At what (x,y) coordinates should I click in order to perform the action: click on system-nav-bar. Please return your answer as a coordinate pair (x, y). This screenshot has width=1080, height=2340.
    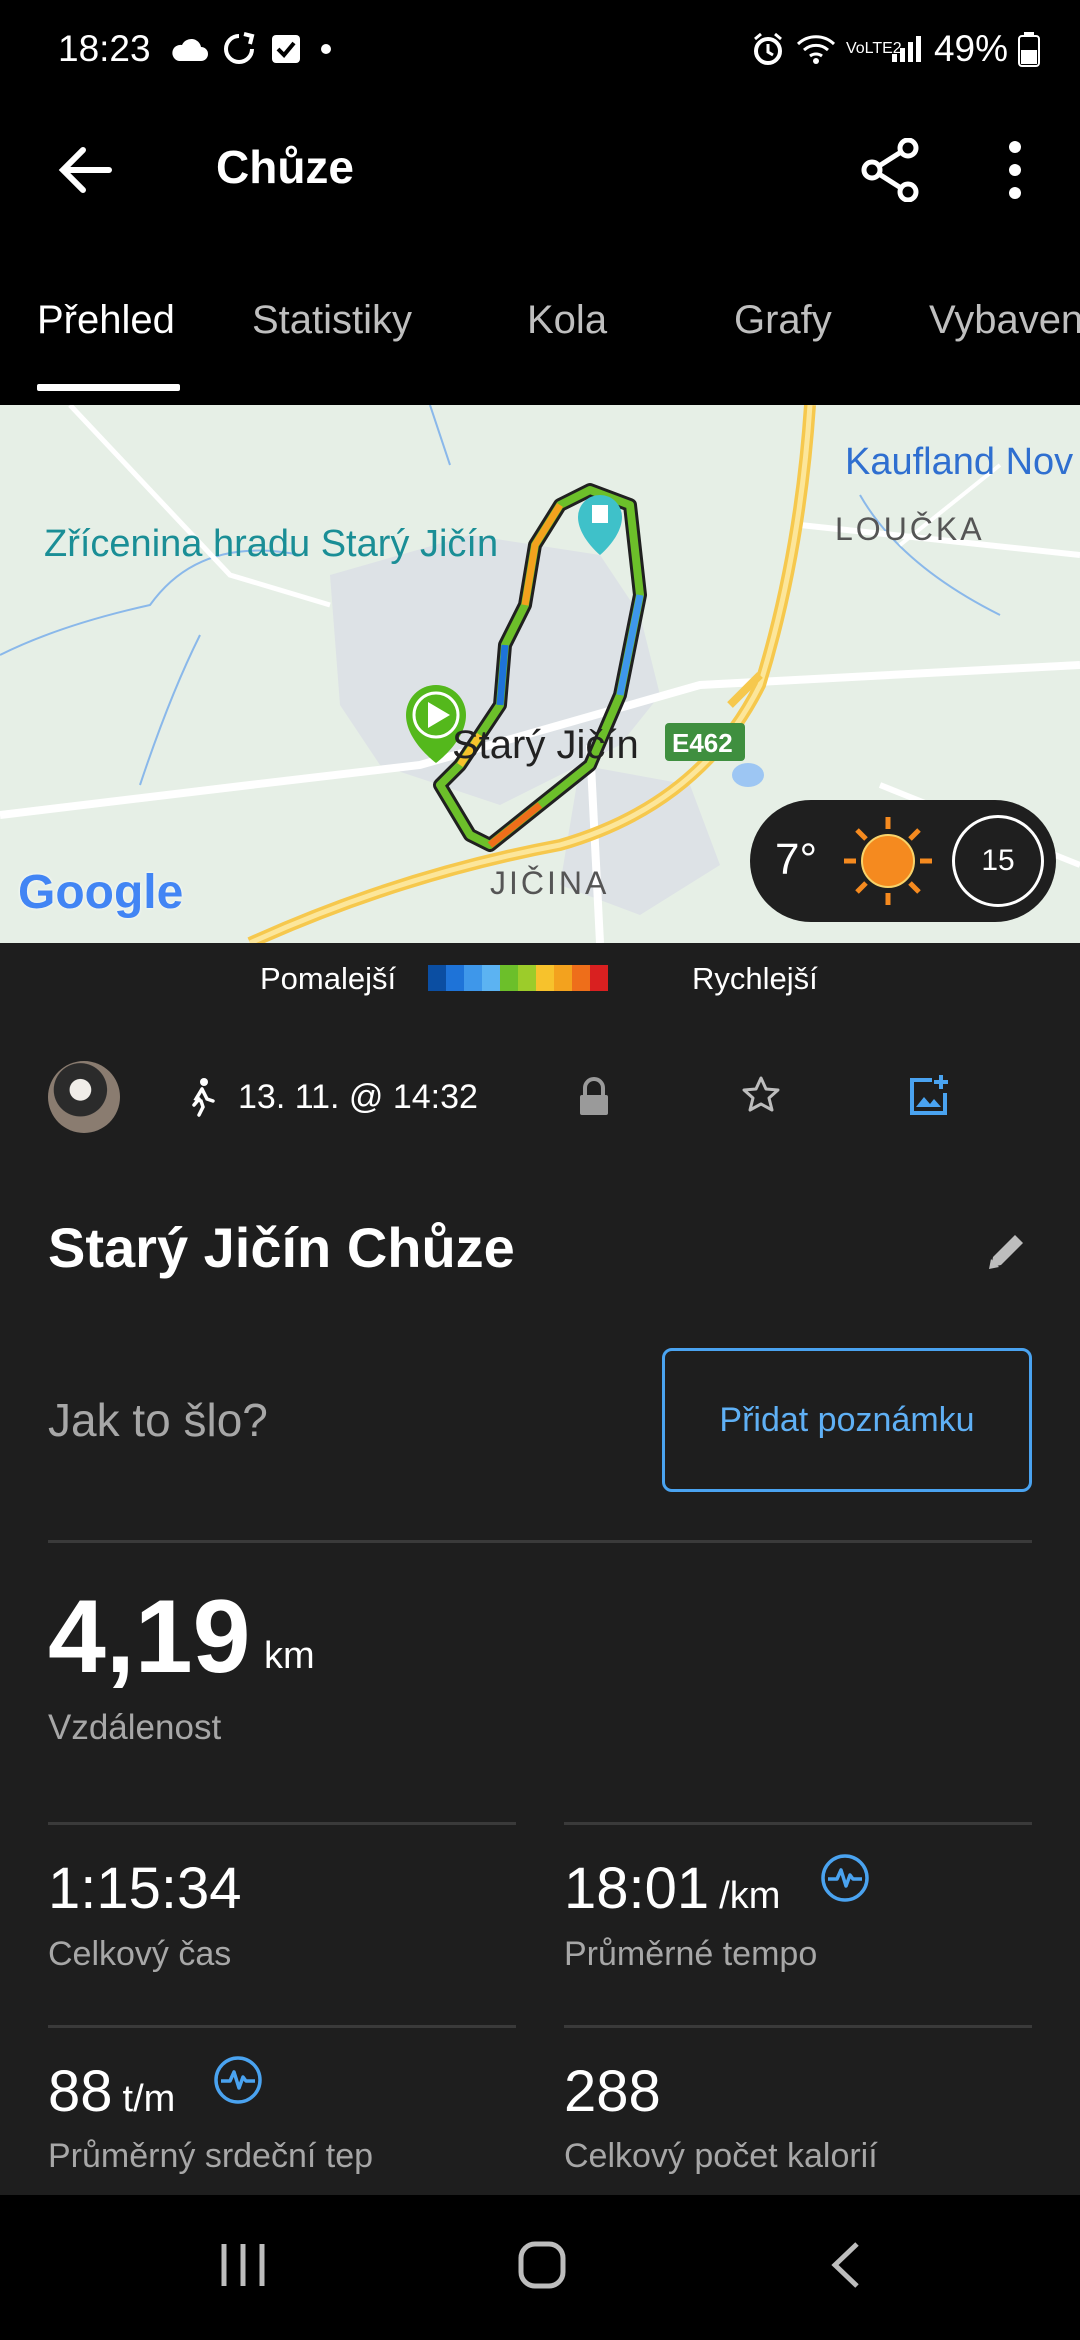
    Looking at the image, I should click on (540, 2267).